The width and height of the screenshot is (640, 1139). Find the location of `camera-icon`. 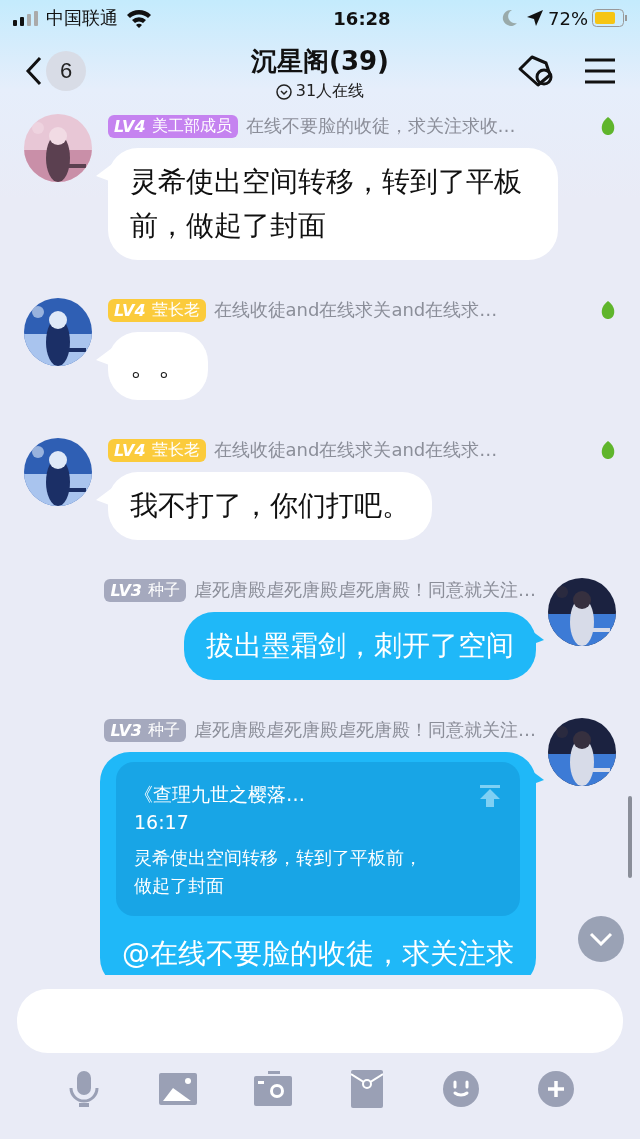

camera-icon is located at coordinates (272, 1089).